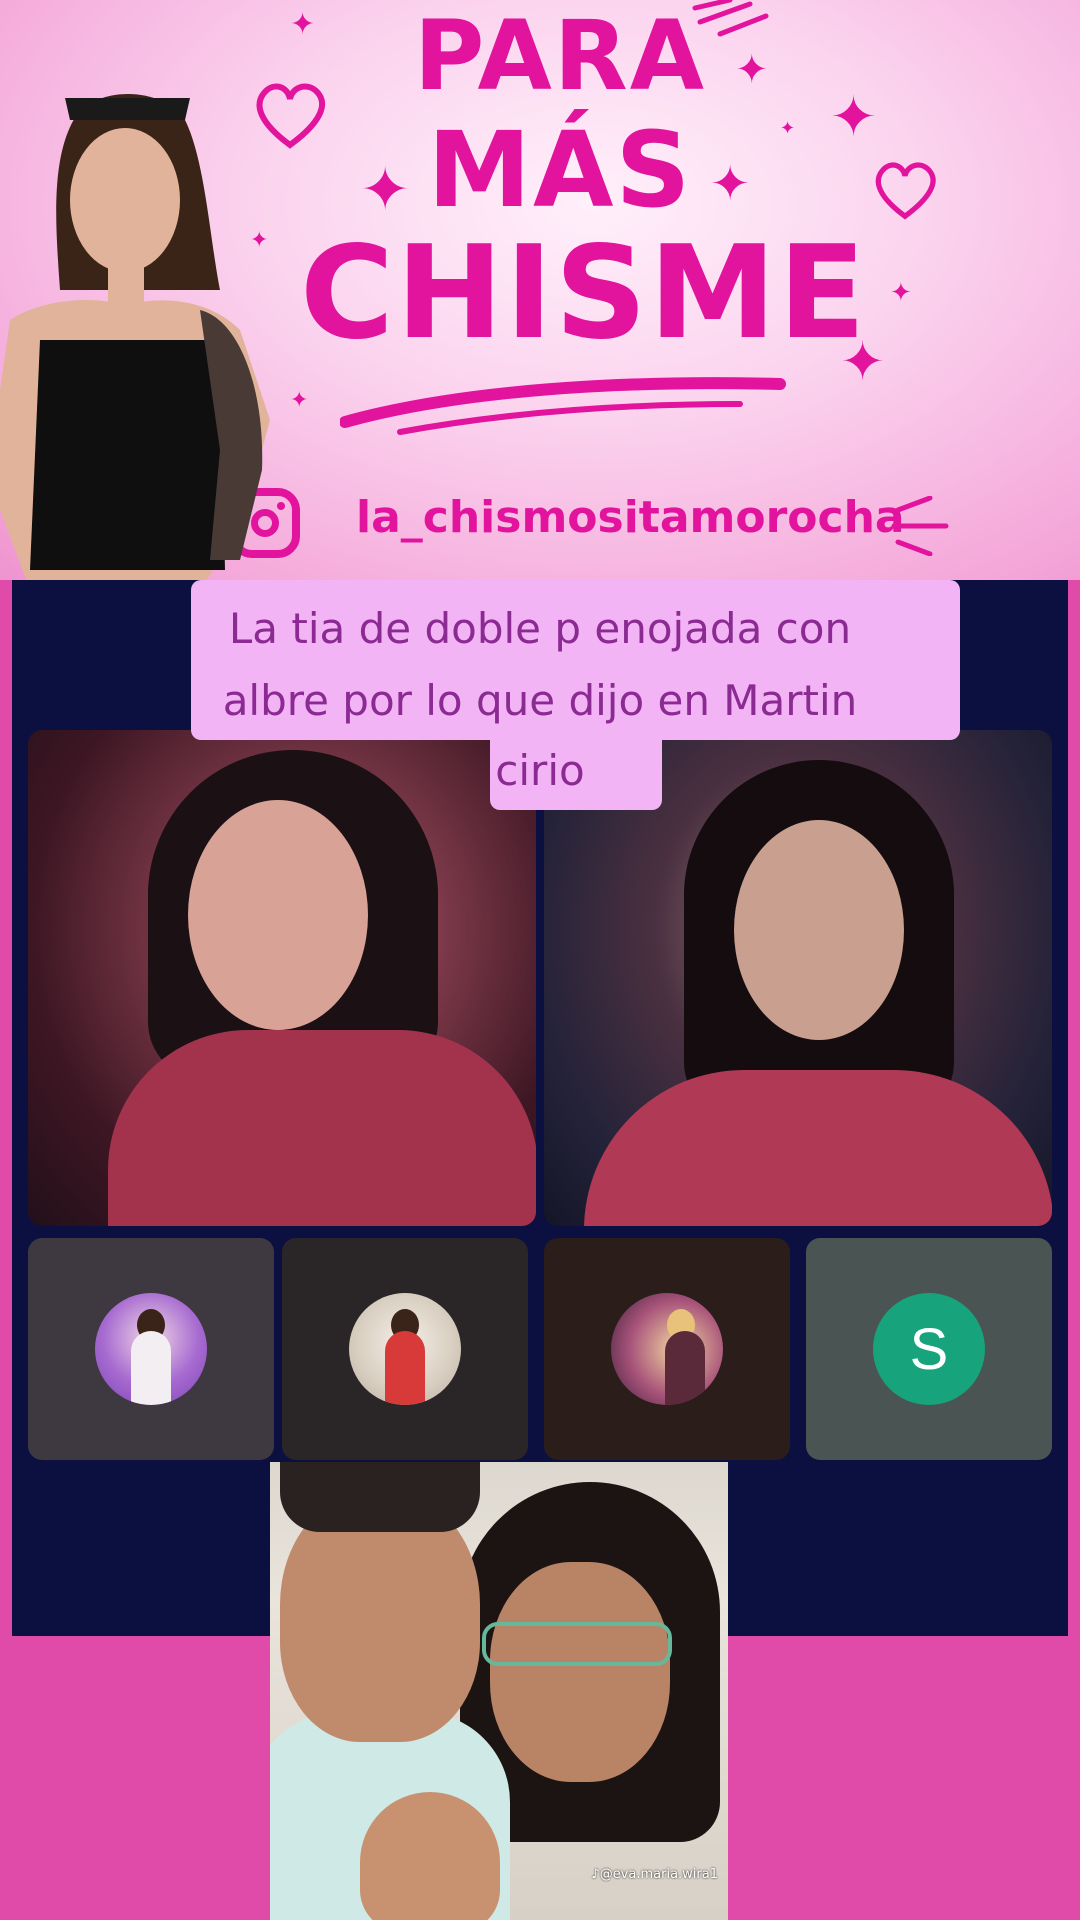 Image resolution: width=1080 pixels, height=1920 pixels. I want to click on instagram-handle: la_chismositamorocha, so click(630, 517).